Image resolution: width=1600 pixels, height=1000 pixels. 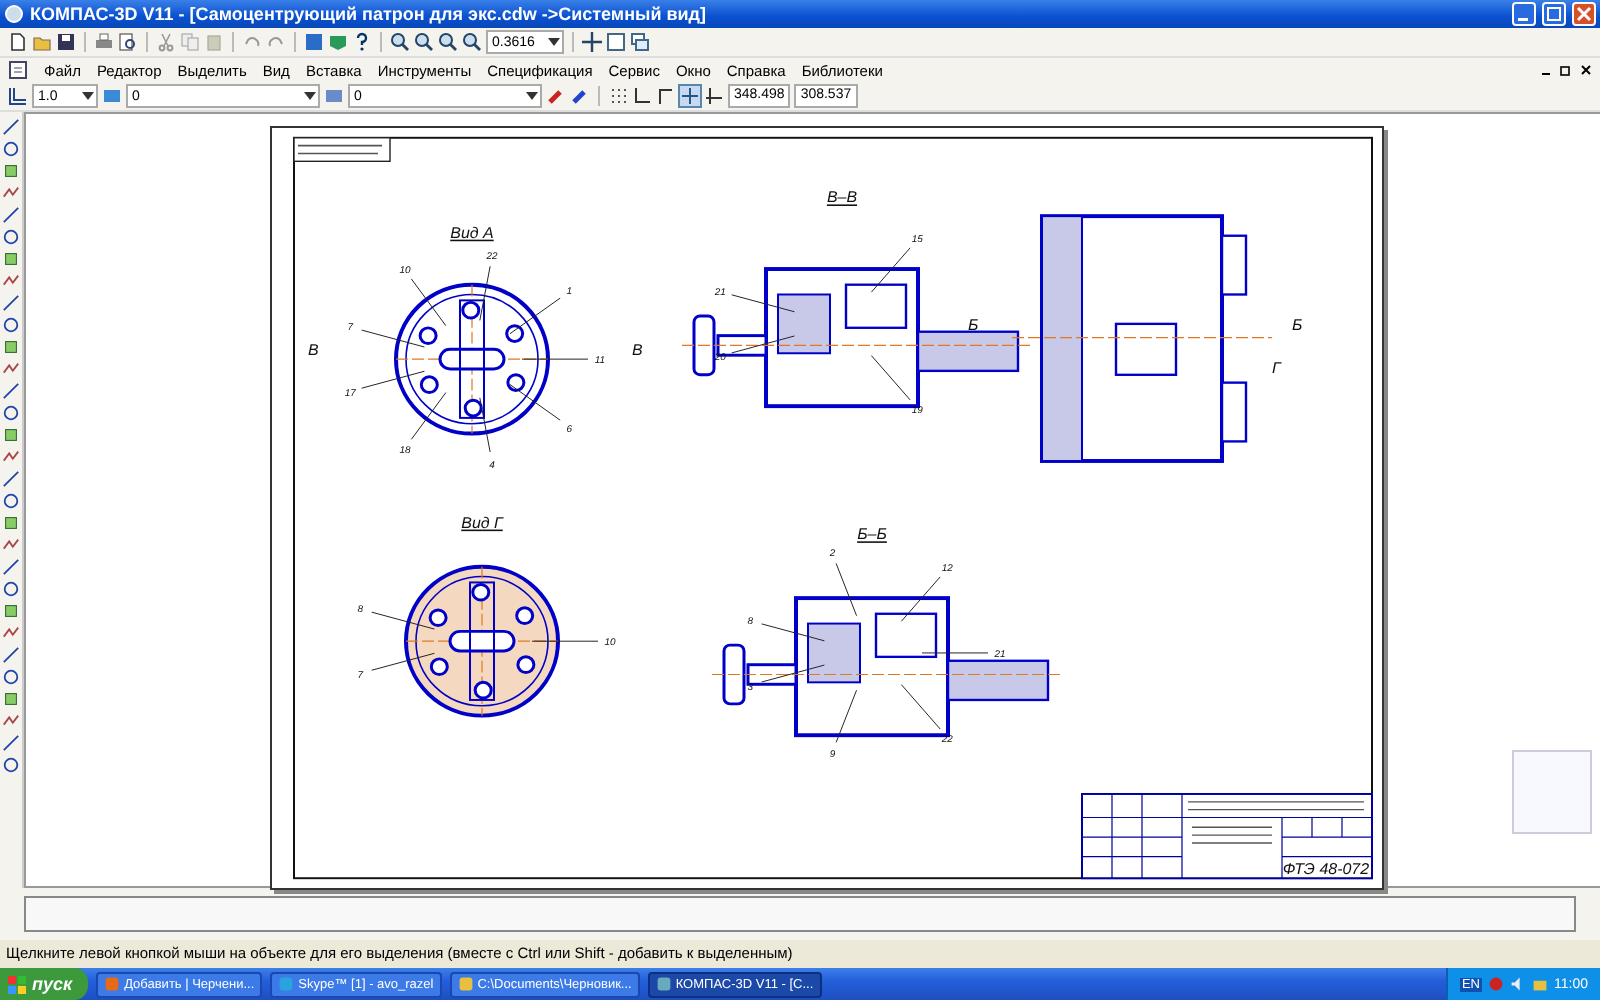 I want to click on printer-icon, so click(x=104, y=42).